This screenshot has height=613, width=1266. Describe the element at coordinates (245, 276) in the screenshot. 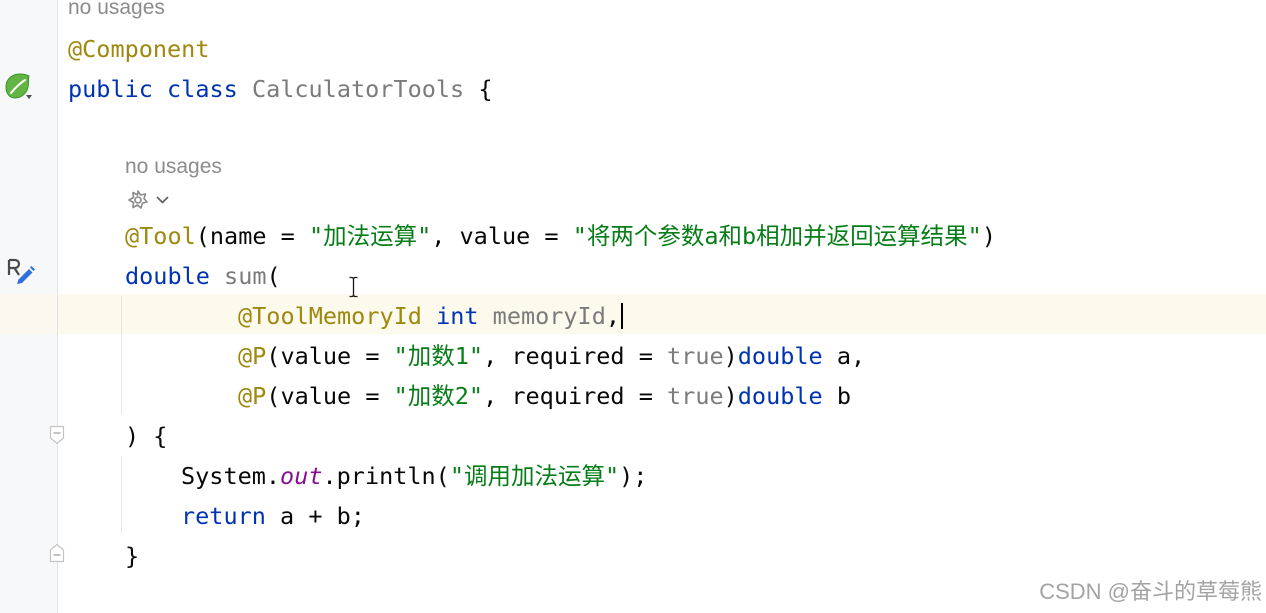

I see `method-name-token: sum` at that location.